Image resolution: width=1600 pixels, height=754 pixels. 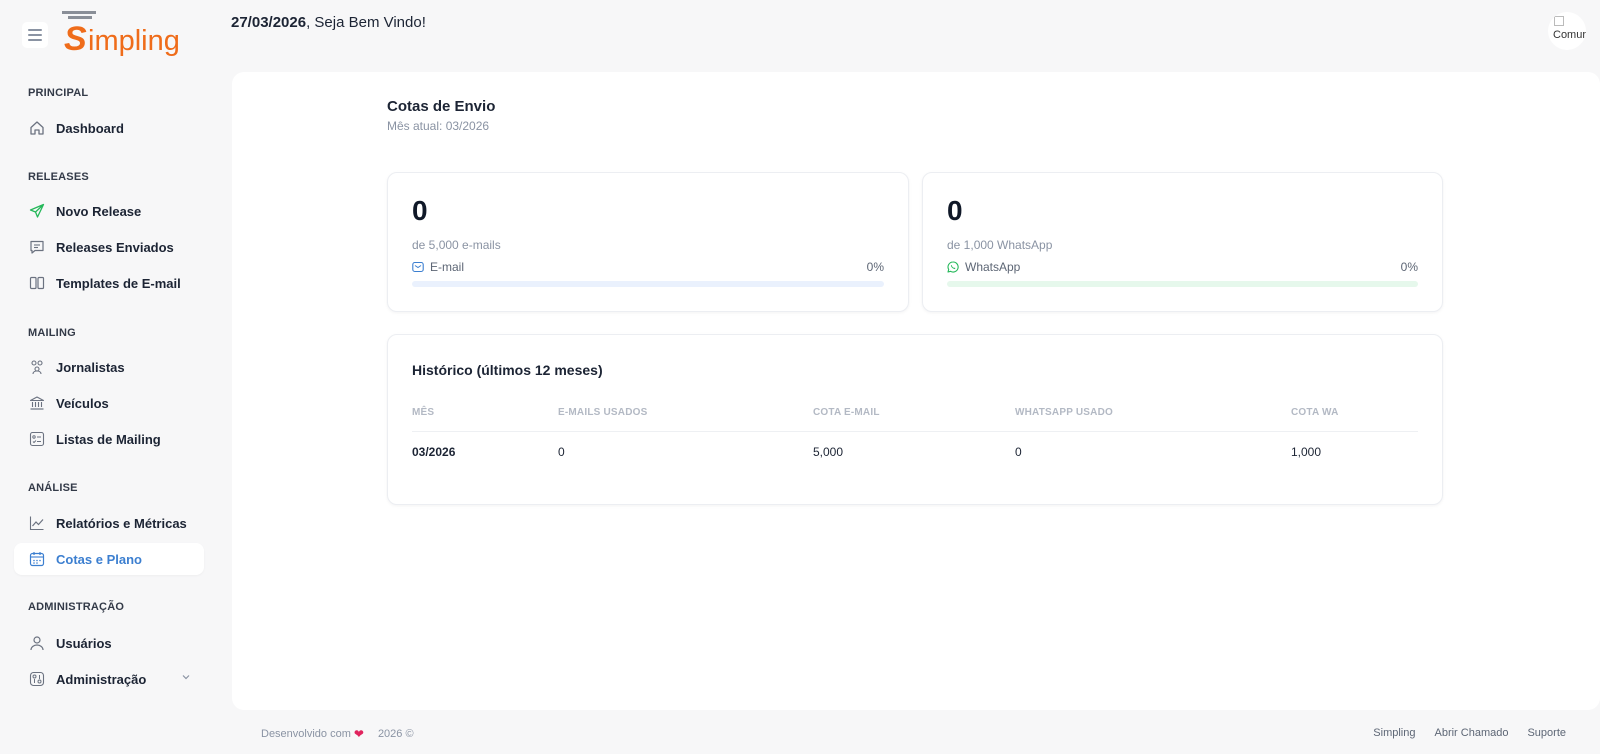 What do you see at coordinates (1000, 245) in the screenshot?
I see `whatsapp-quota-caption: de 1,000 WhatsApp` at bounding box center [1000, 245].